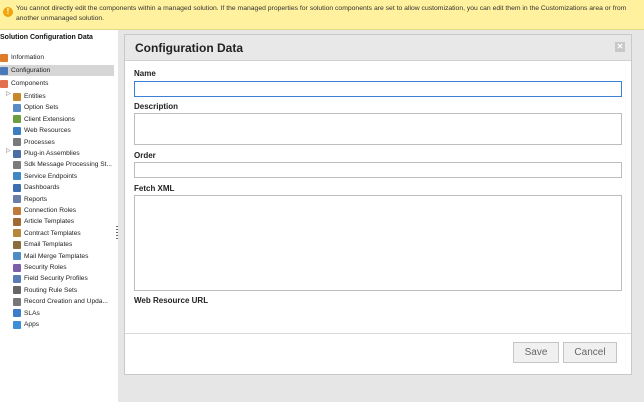 Image resolution: width=644 pixels, height=402 pixels. What do you see at coordinates (171, 300) in the screenshot?
I see `web-resource-url-label: Web Resource URL` at bounding box center [171, 300].